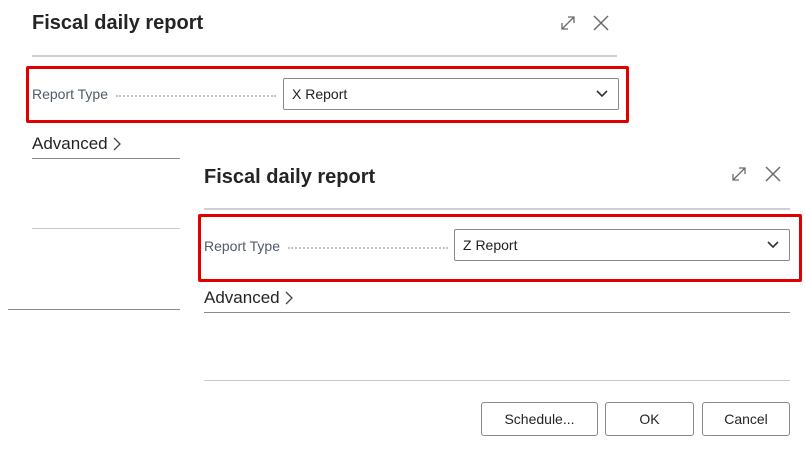 This screenshot has width=806, height=456. What do you see at coordinates (490, 245) in the screenshot?
I see `front-report-type-value: Z Report` at bounding box center [490, 245].